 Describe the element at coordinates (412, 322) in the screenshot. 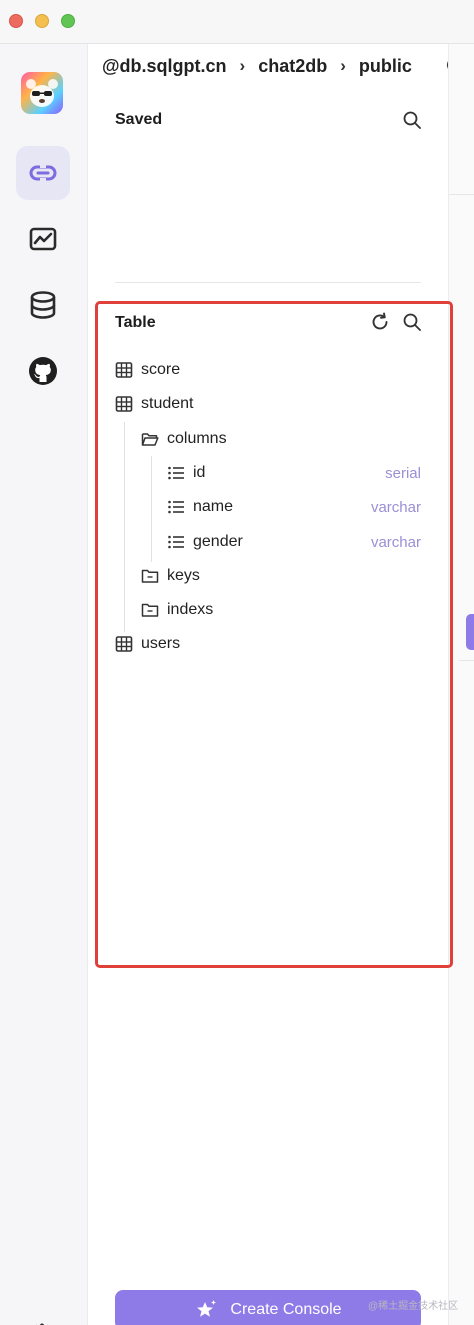

I see `table-search-icon` at that location.